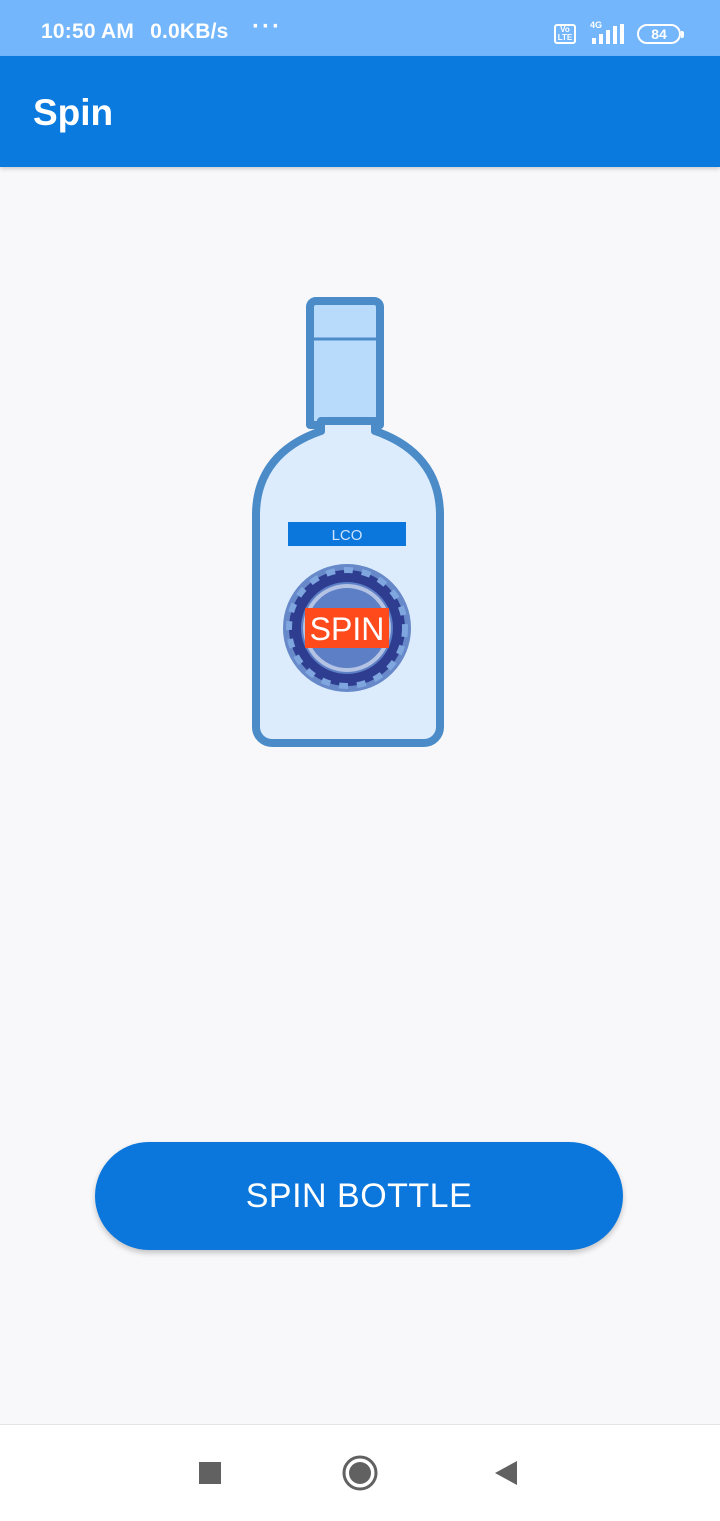  What do you see at coordinates (348, 522) in the screenshot?
I see `bottle-image: LCO SPIN` at bounding box center [348, 522].